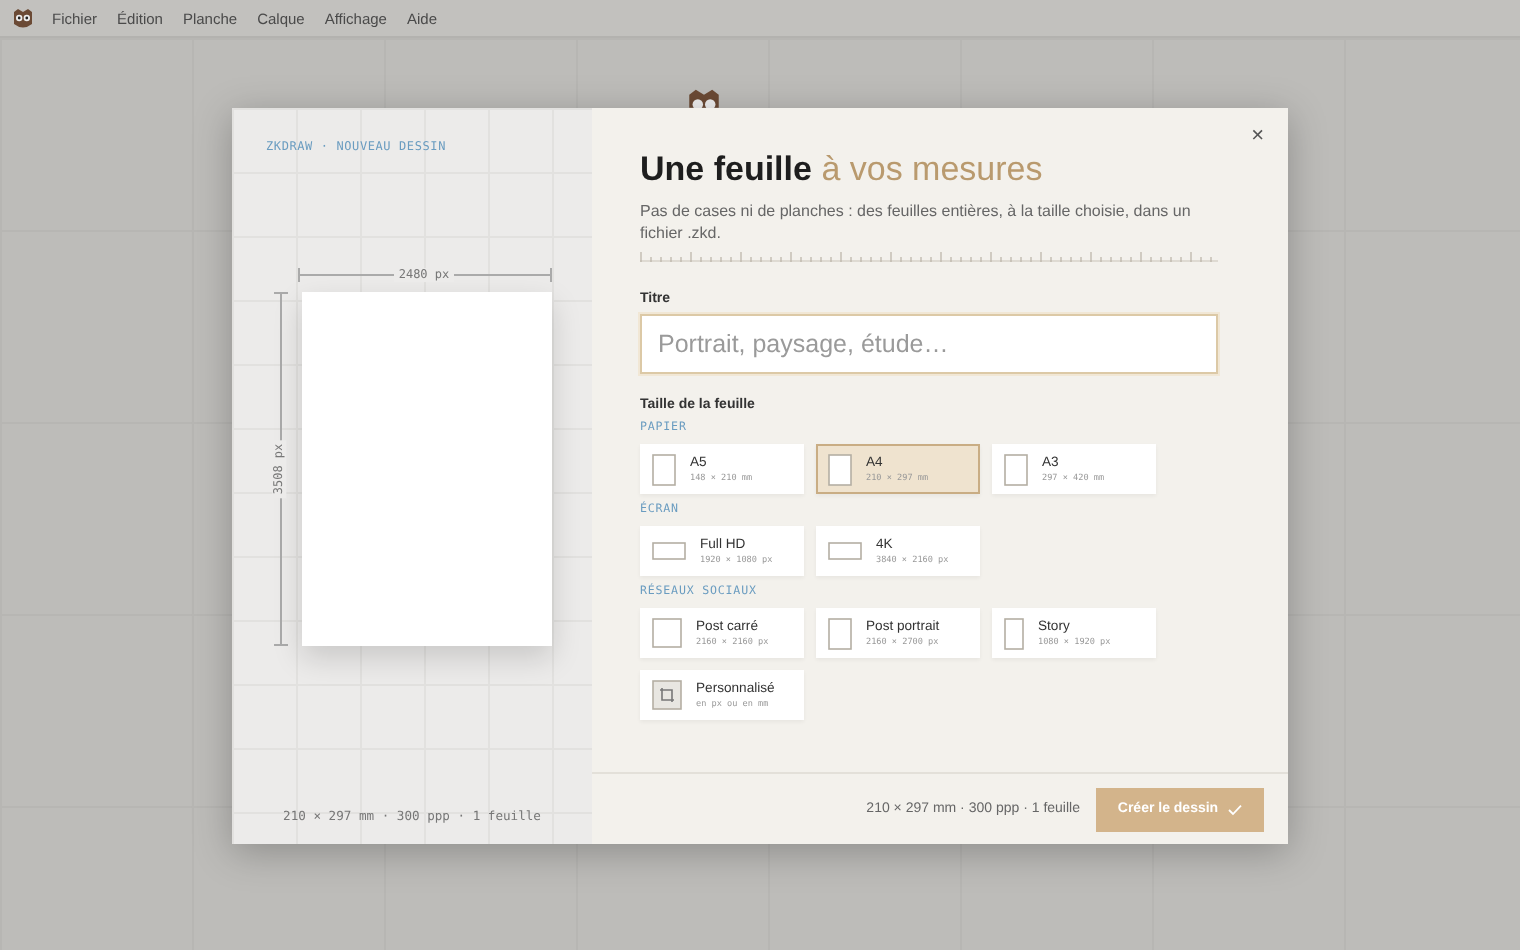 The width and height of the screenshot is (1520, 950). What do you see at coordinates (1235, 809) in the screenshot?
I see `check-icon` at bounding box center [1235, 809].